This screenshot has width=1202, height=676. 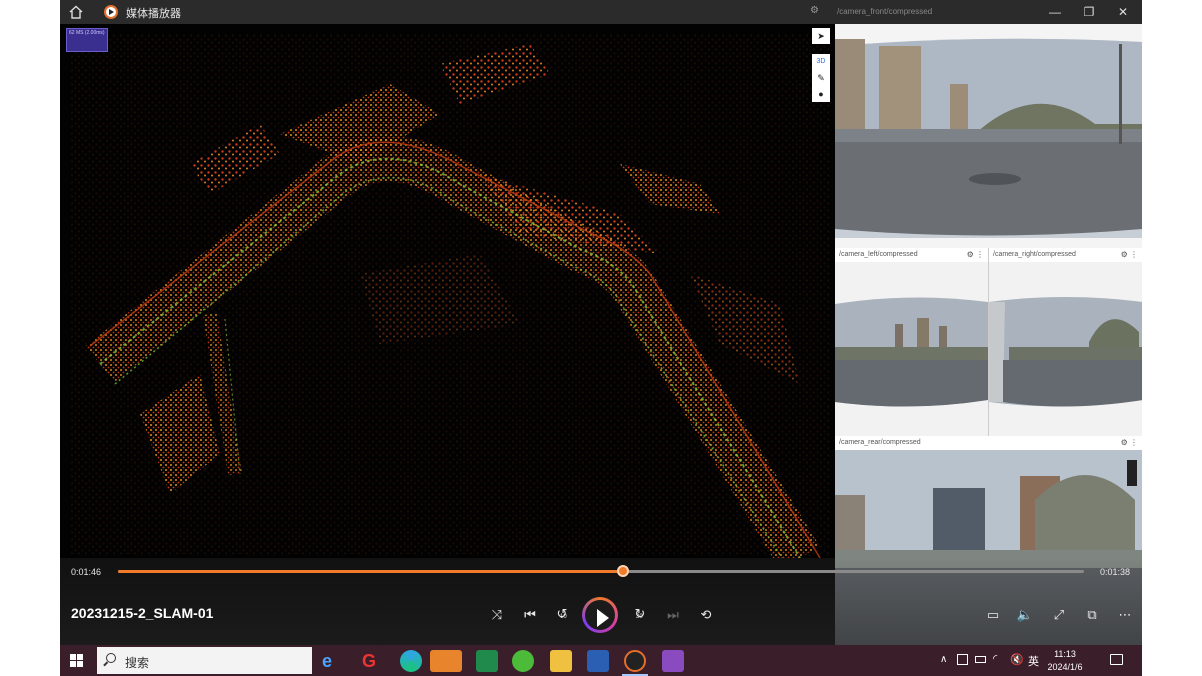 What do you see at coordinates (142, 613) in the screenshot?
I see `media-file-name: 20231215-2_SLAM-01` at bounding box center [142, 613].